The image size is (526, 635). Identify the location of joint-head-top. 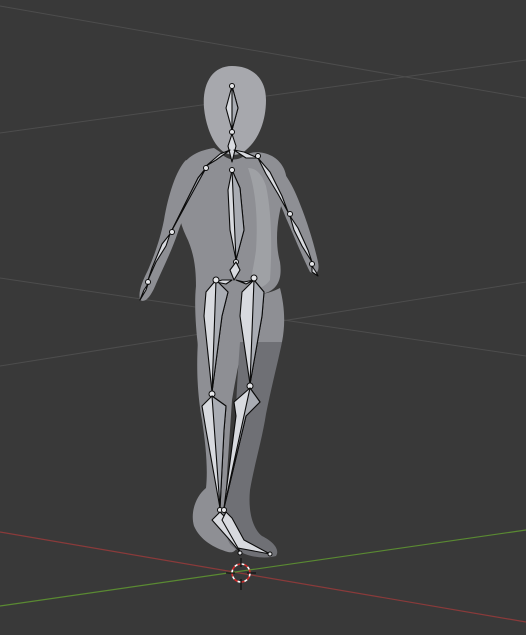
(232, 86).